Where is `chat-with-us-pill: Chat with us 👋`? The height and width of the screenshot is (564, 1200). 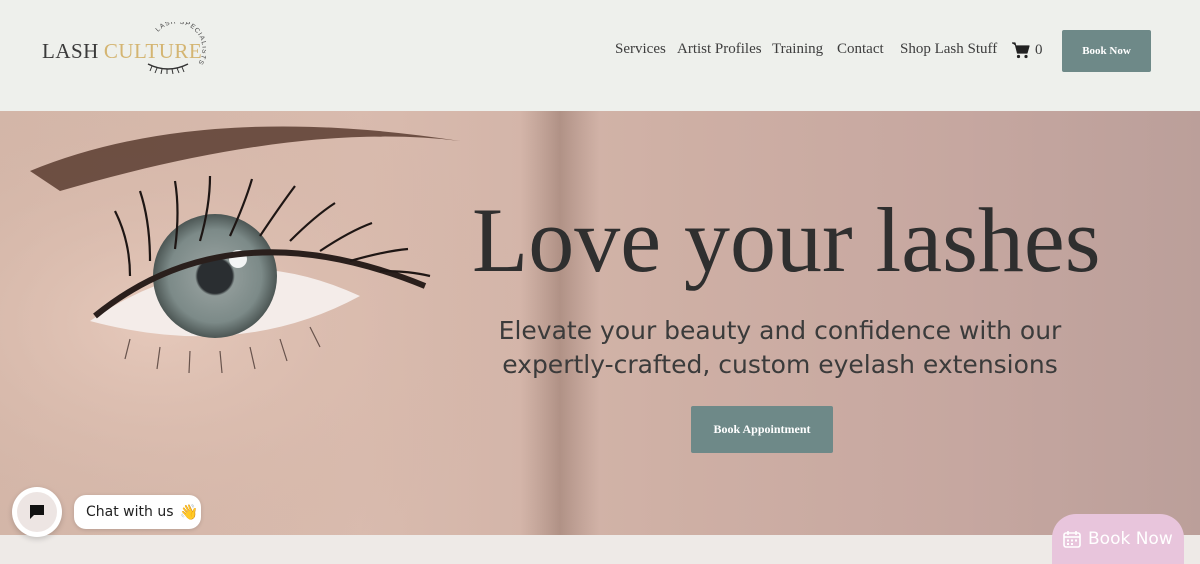 chat-with-us-pill: Chat with us 👋 is located at coordinates (137, 512).